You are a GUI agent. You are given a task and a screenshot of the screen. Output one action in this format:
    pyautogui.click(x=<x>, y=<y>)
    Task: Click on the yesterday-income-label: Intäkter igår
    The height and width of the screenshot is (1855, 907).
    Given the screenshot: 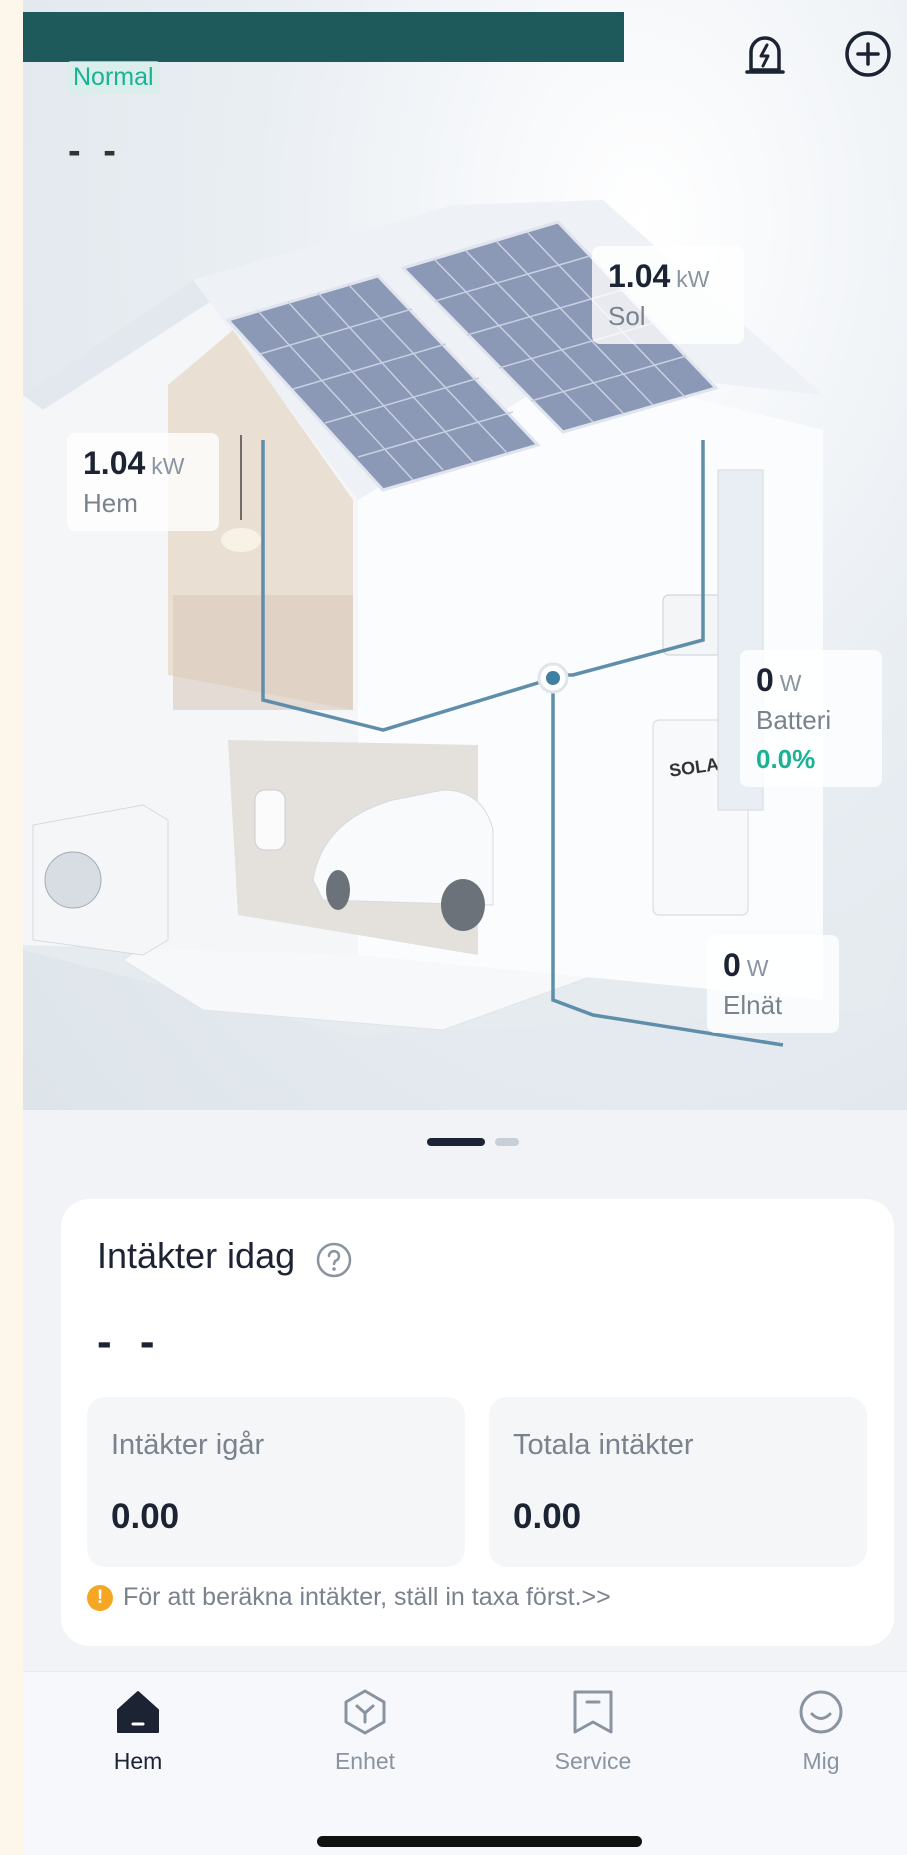 What is the action you would take?
    pyautogui.click(x=188, y=1445)
    